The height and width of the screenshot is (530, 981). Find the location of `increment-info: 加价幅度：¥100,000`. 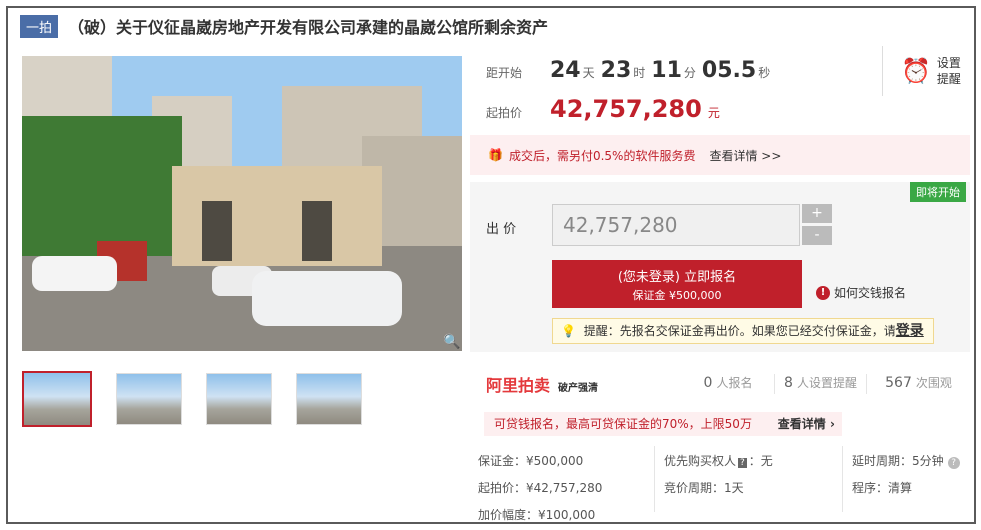

increment-info: 加价幅度：¥100,000 is located at coordinates (537, 515).